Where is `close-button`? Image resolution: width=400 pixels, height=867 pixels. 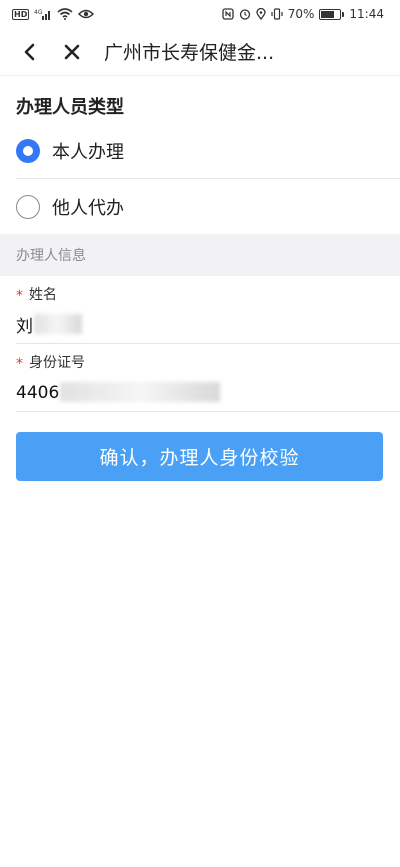
close-button is located at coordinates (72, 52).